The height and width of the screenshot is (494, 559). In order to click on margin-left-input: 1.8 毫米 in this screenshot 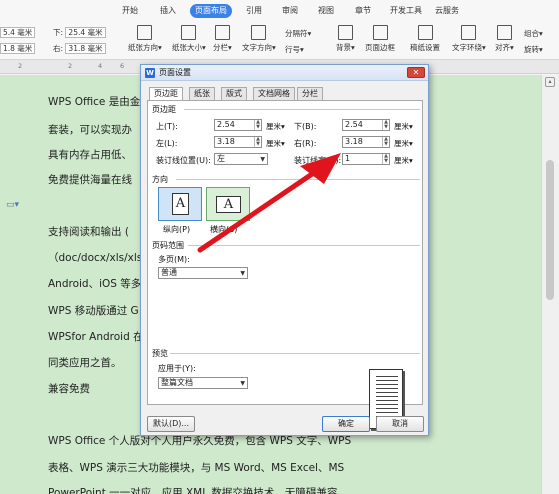, I will do `click(18, 48)`.